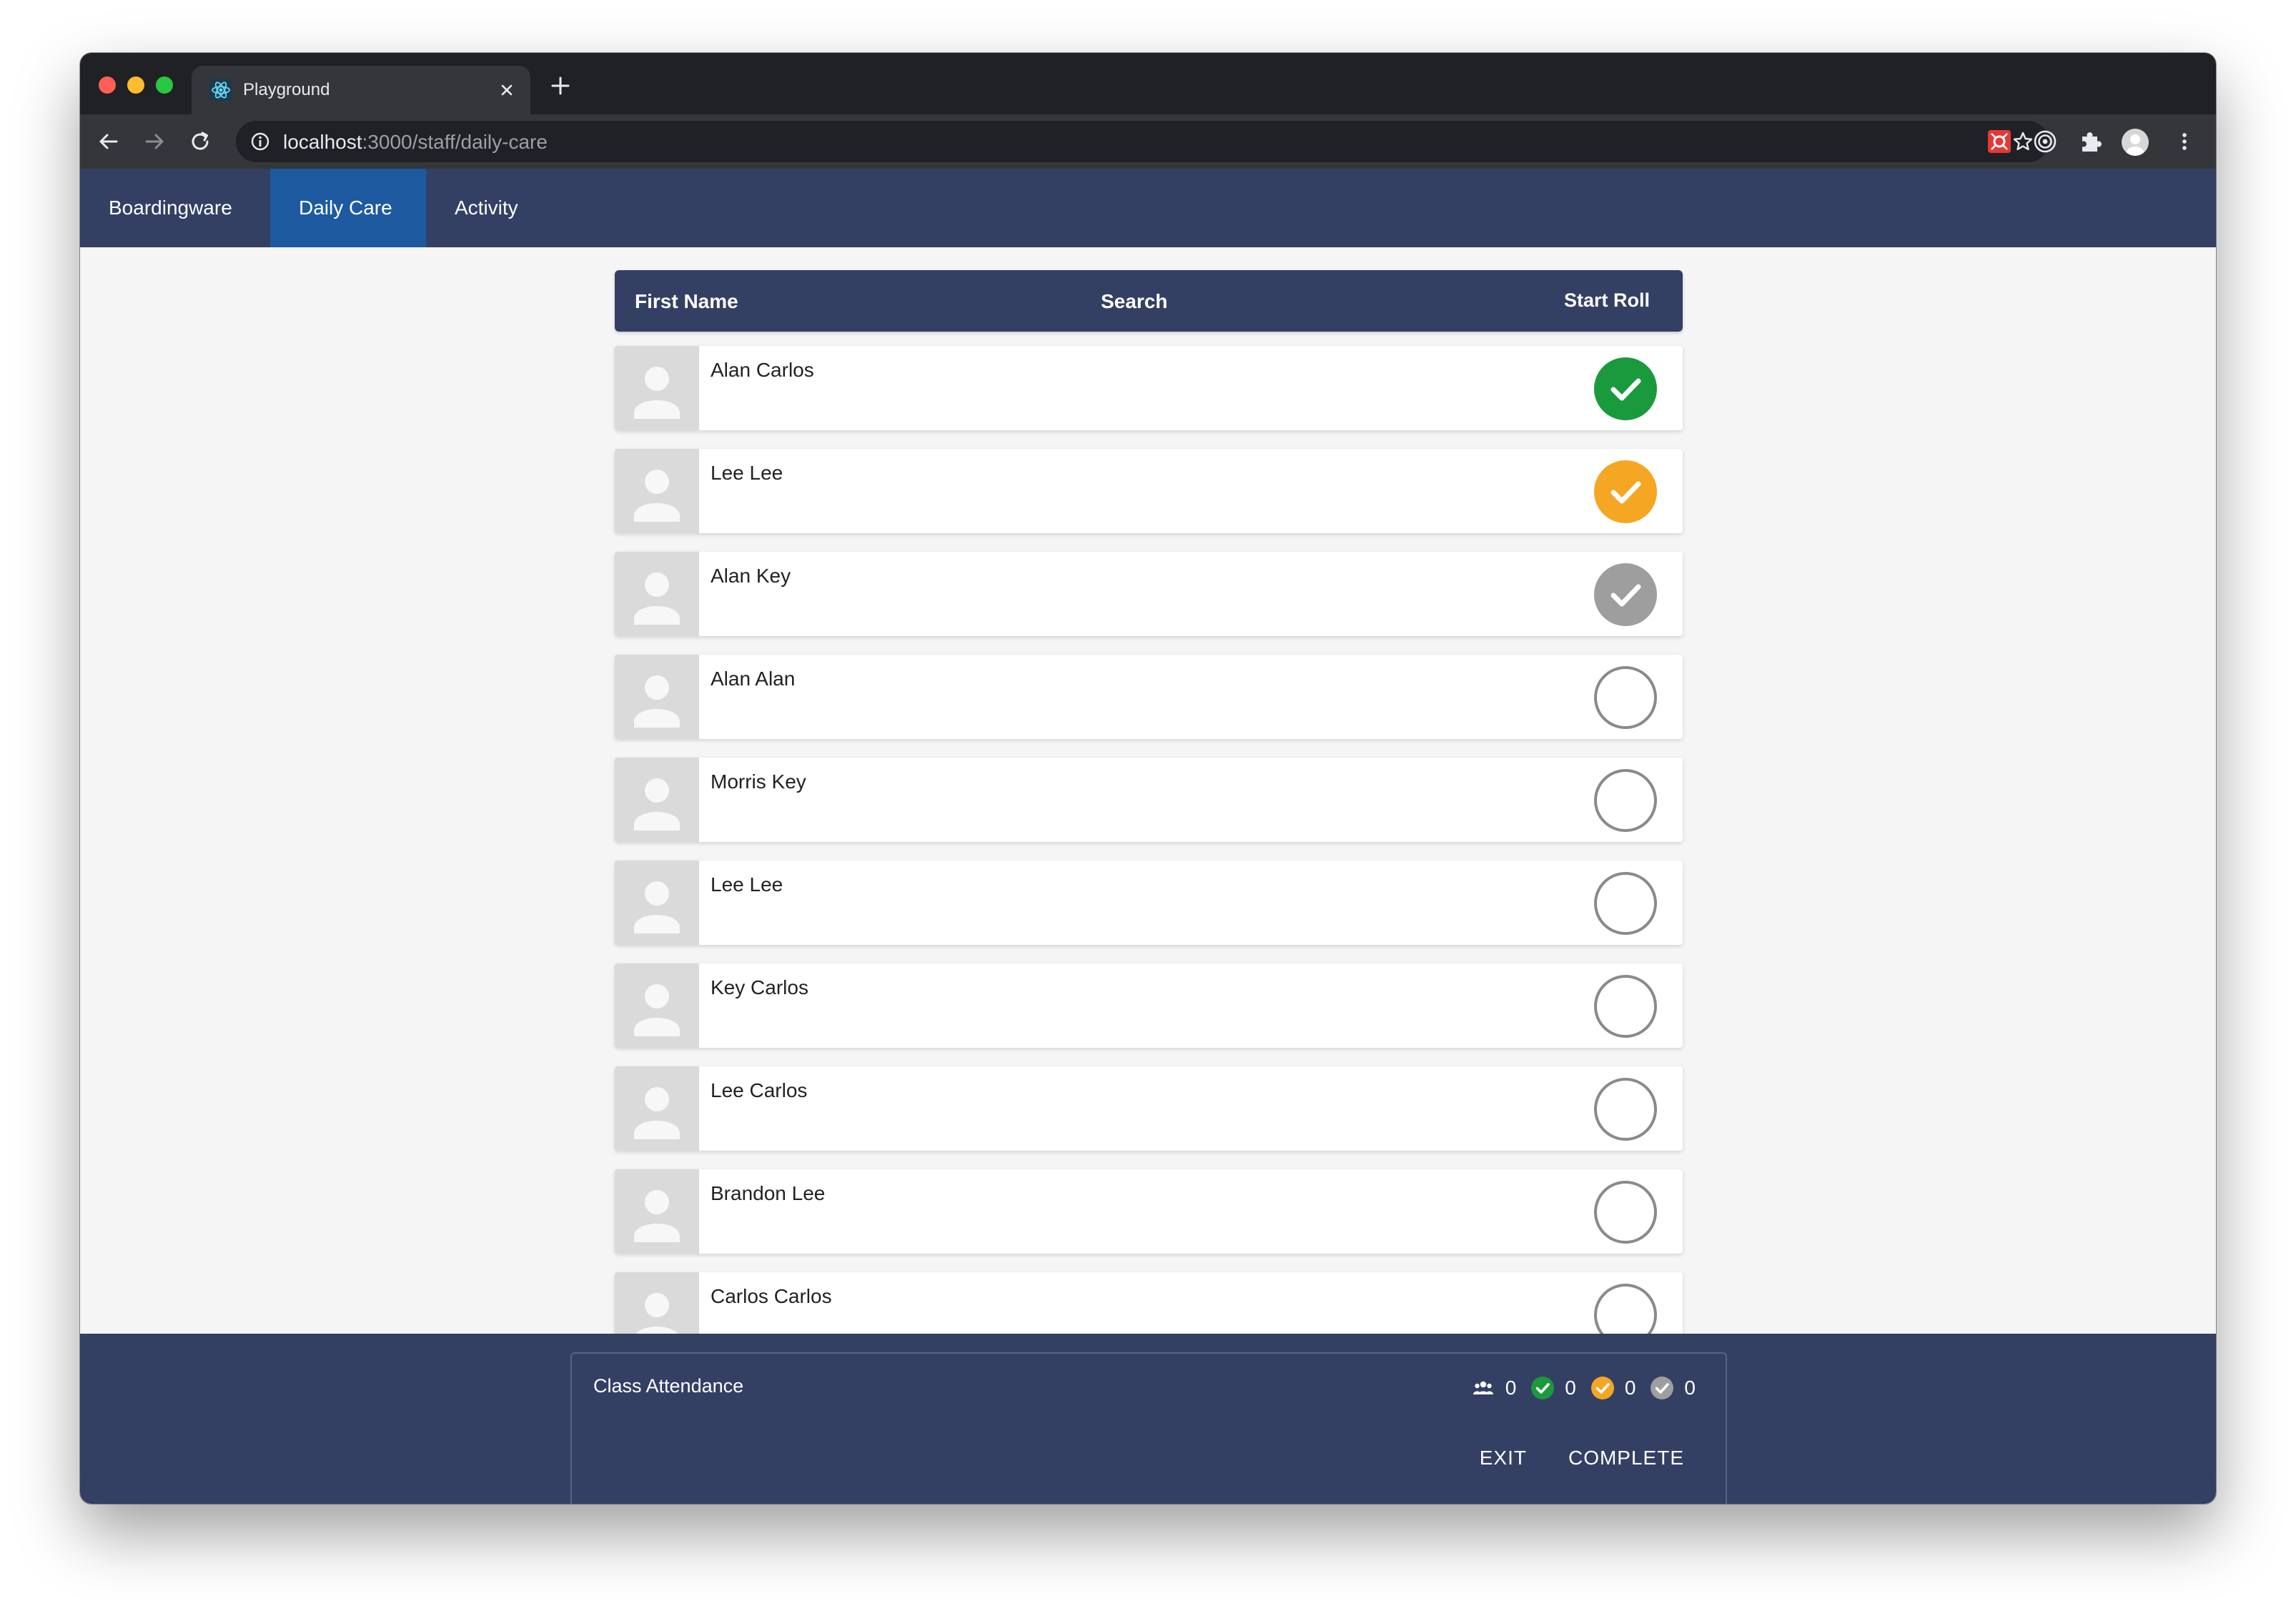 The image size is (2296, 1611). Describe the element at coordinates (1583, 1388) in the screenshot. I see `attendance-counts: 0 0 0 0` at that location.